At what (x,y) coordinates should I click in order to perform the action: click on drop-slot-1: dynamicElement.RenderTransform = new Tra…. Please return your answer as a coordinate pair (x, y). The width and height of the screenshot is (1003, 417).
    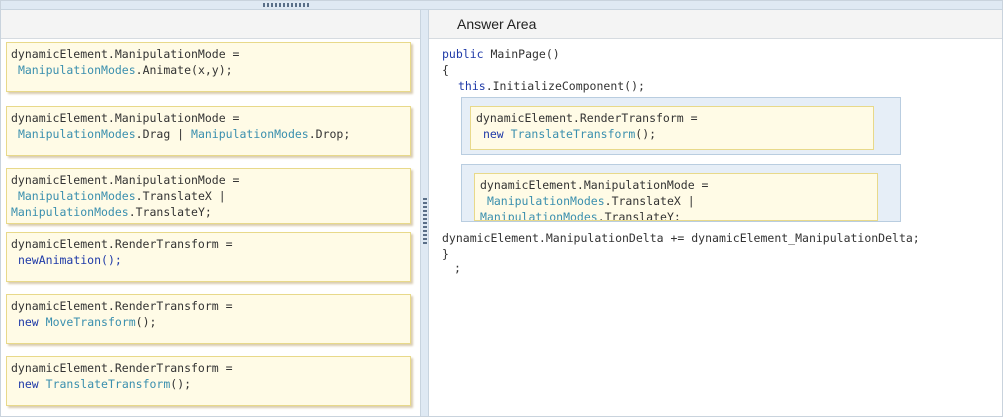
    Looking at the image, I should click on (681, 126).